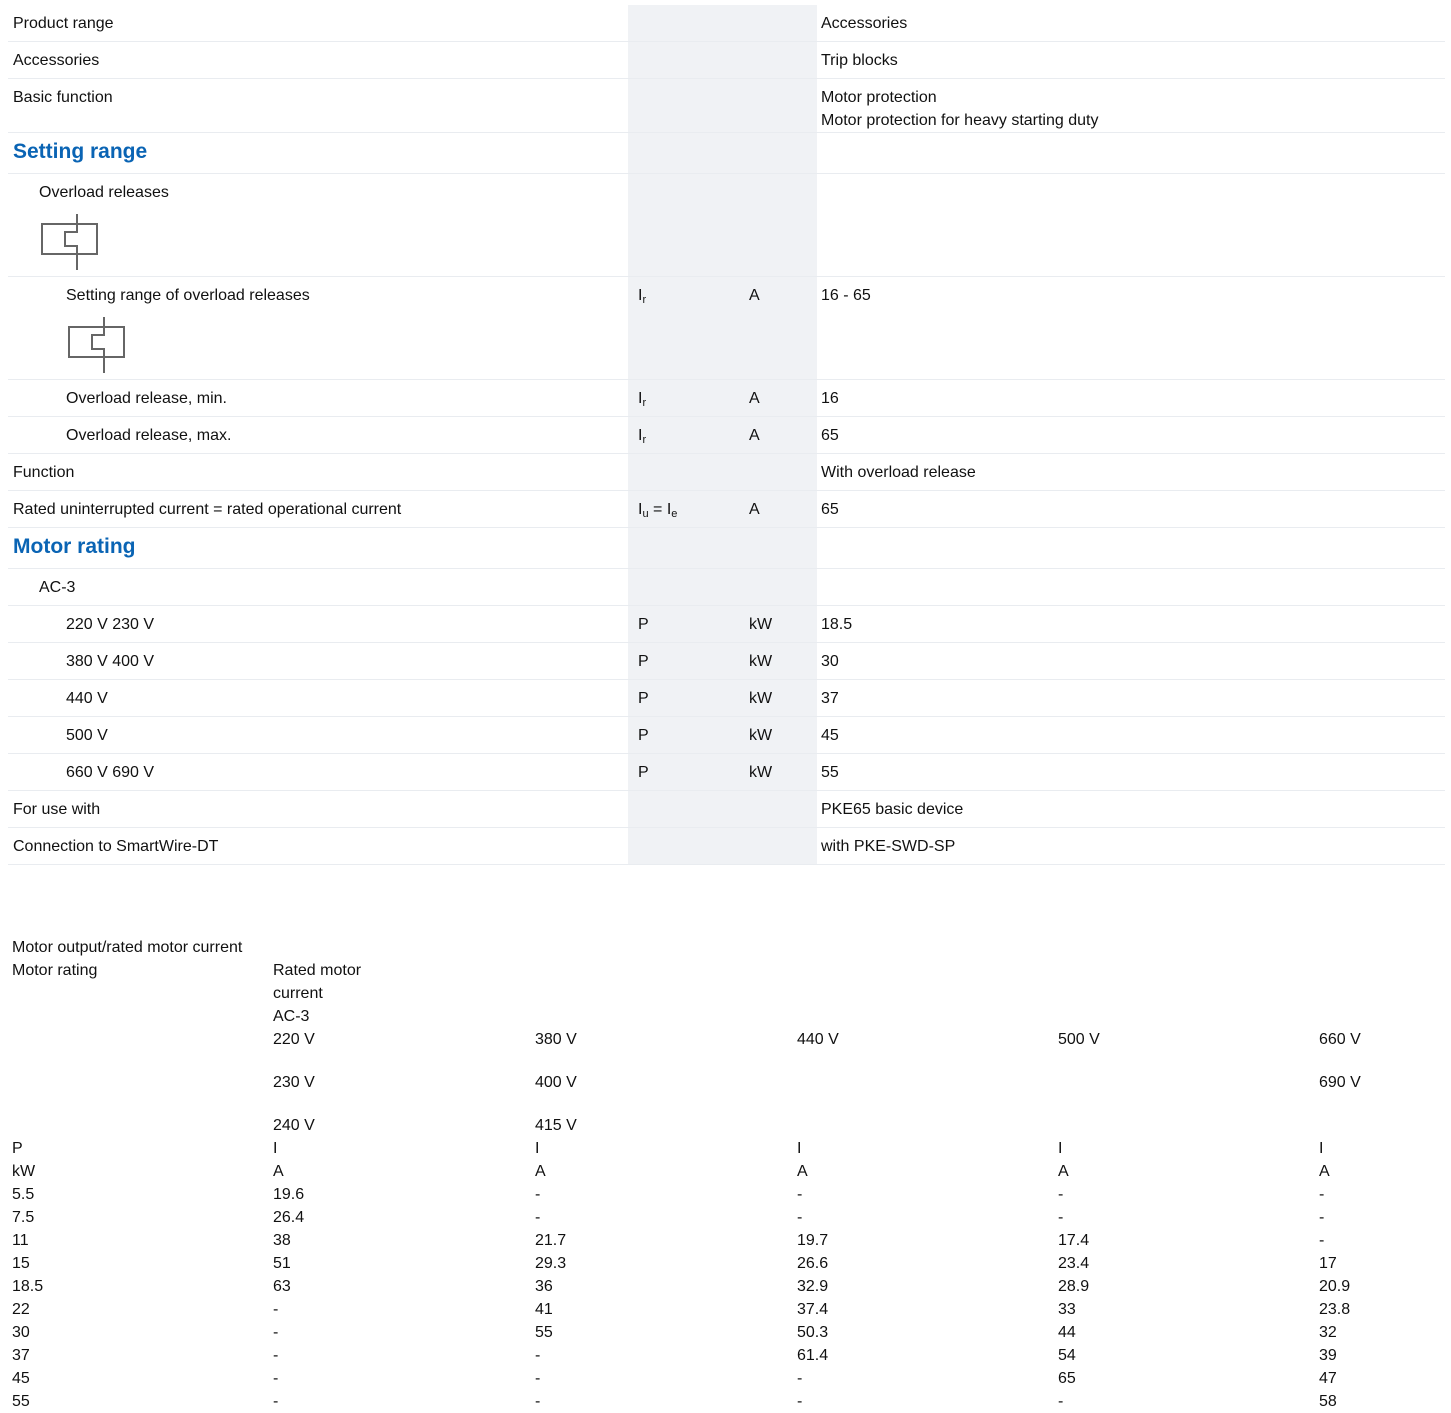  I want to click on unit-cell: kW, so click(24, 1171).